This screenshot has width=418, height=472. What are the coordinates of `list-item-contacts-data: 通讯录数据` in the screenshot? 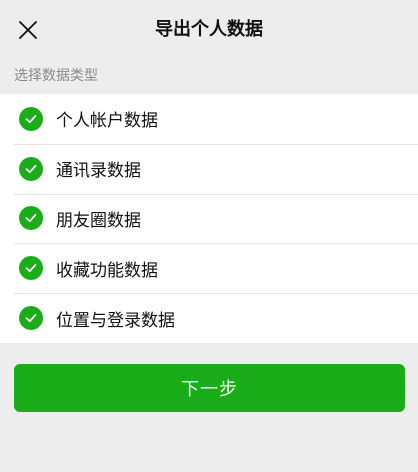 It's located at (209, 168).